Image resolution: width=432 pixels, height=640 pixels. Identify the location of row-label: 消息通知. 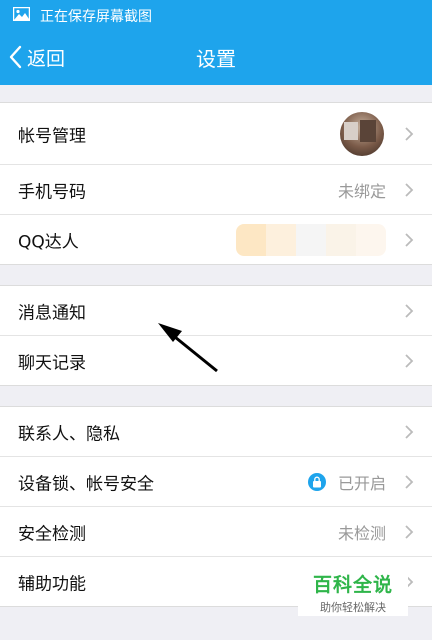
(52, 313).